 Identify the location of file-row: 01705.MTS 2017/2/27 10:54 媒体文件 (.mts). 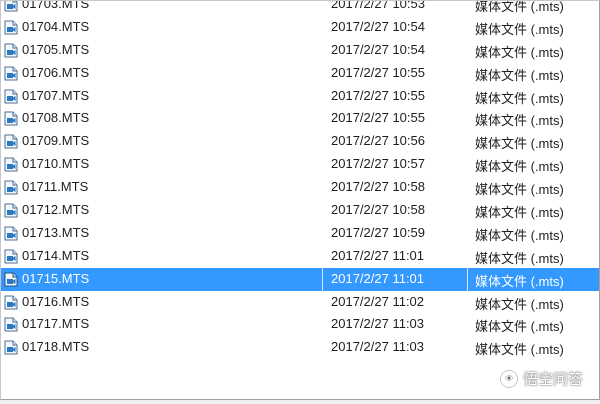
(300, 50).